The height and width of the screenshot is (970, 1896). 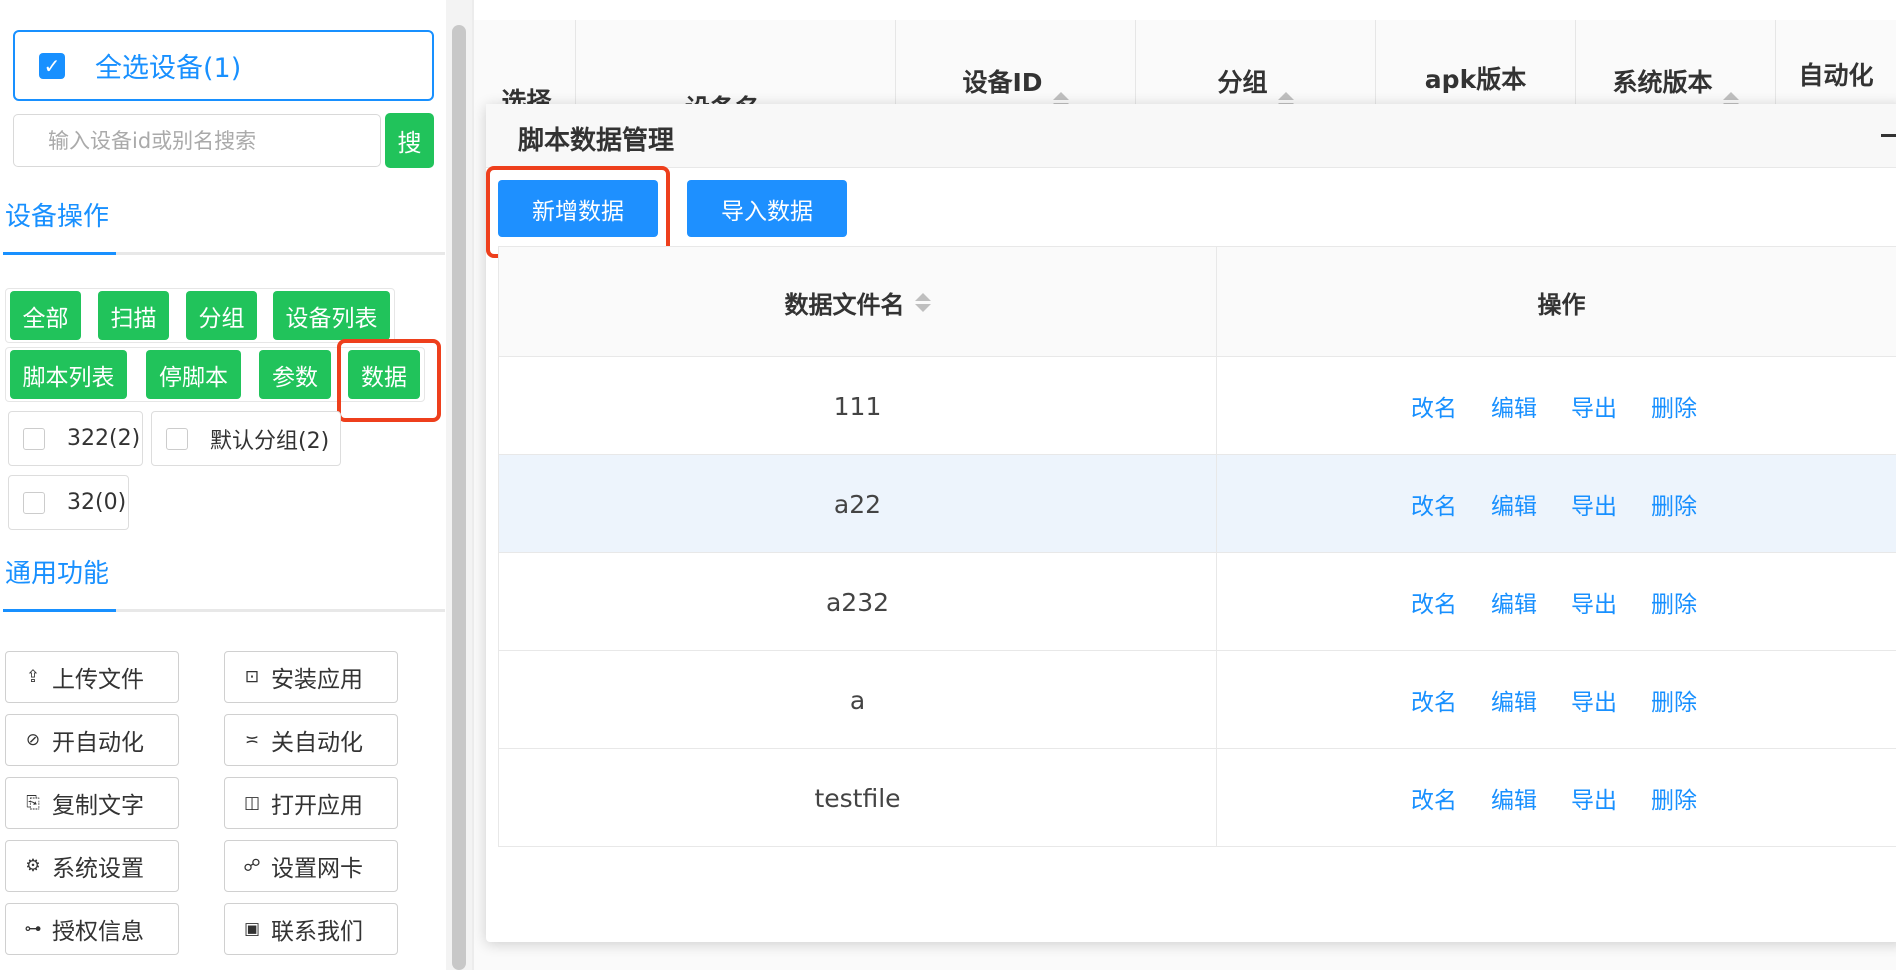 I want to click on file-name-cell: 111, so click(x=857, y=406).